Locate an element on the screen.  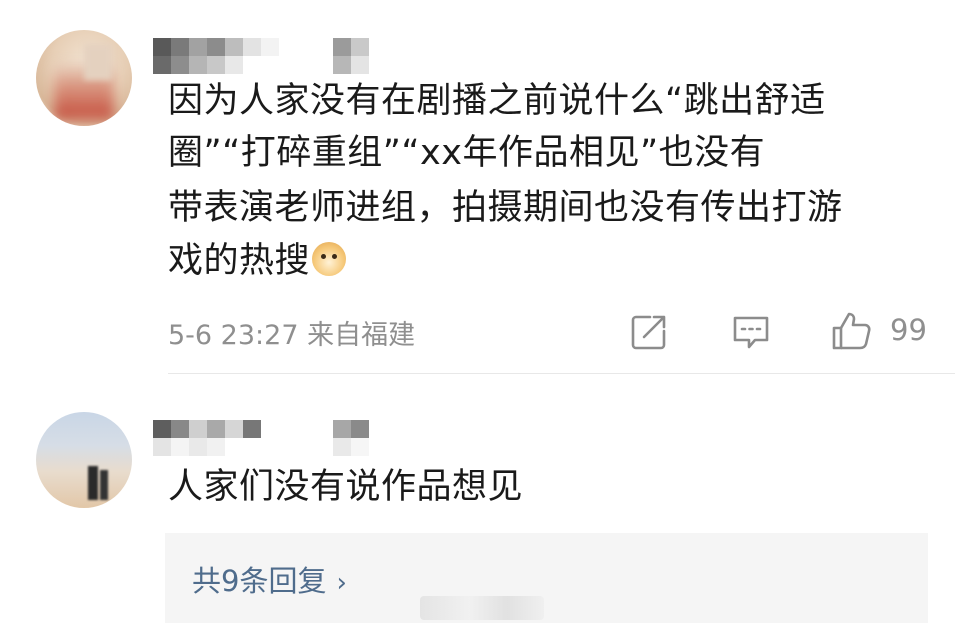
watermark is located at coordinates (482, 608).